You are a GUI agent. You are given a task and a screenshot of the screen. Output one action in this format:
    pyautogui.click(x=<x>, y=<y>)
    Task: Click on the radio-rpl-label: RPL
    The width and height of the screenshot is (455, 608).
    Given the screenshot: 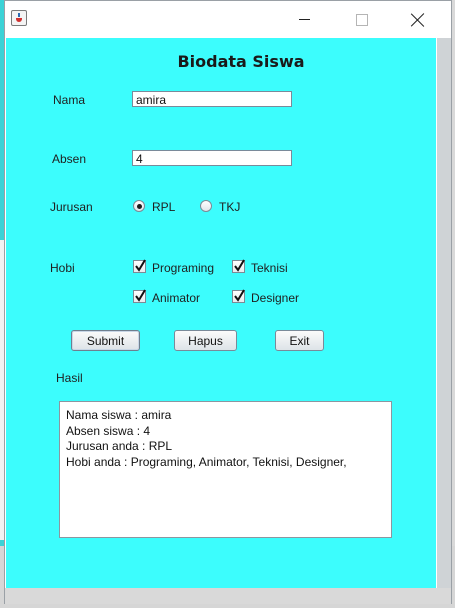 What is the action you would take?
    pyautogui.click(x=163, y=207)
    